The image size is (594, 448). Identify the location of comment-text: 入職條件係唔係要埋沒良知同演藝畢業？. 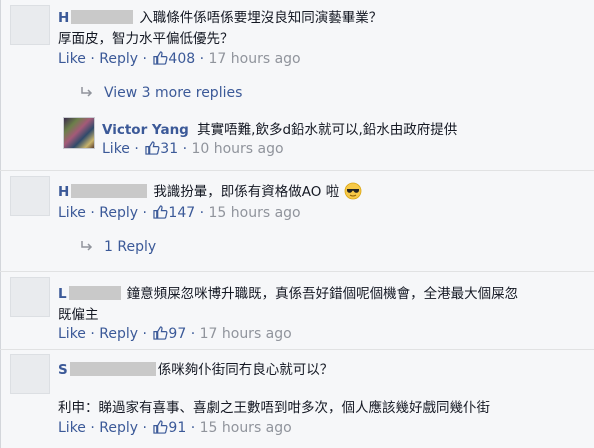
(261, 18).